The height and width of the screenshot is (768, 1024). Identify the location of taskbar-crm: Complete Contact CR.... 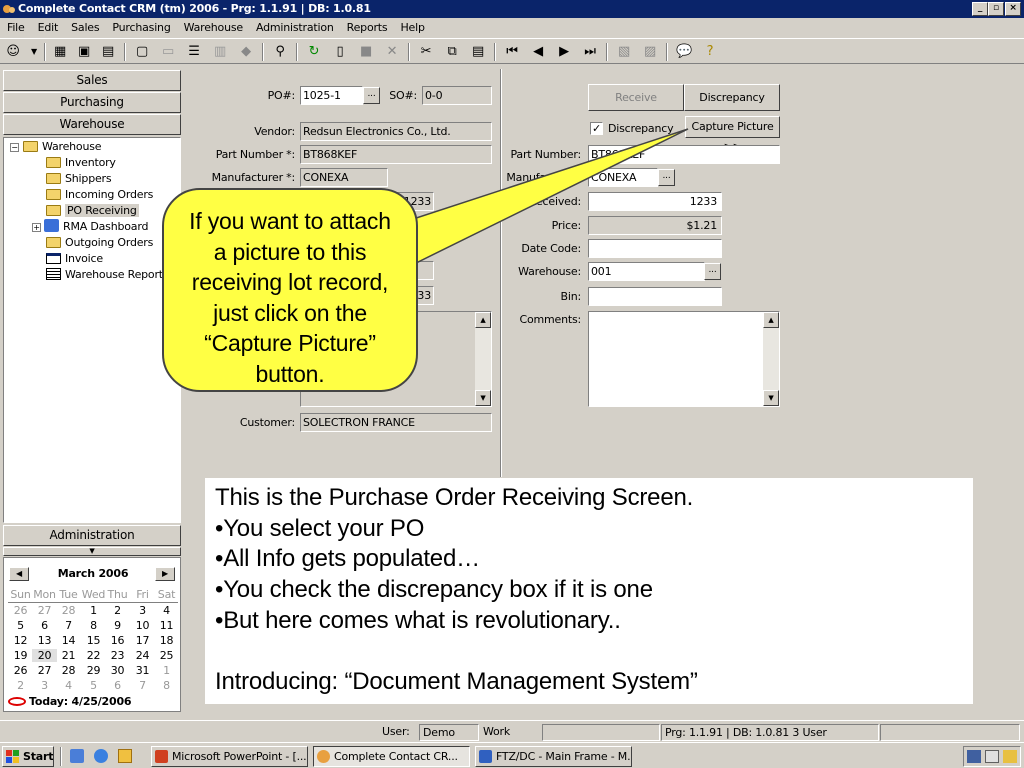
(391, 756).